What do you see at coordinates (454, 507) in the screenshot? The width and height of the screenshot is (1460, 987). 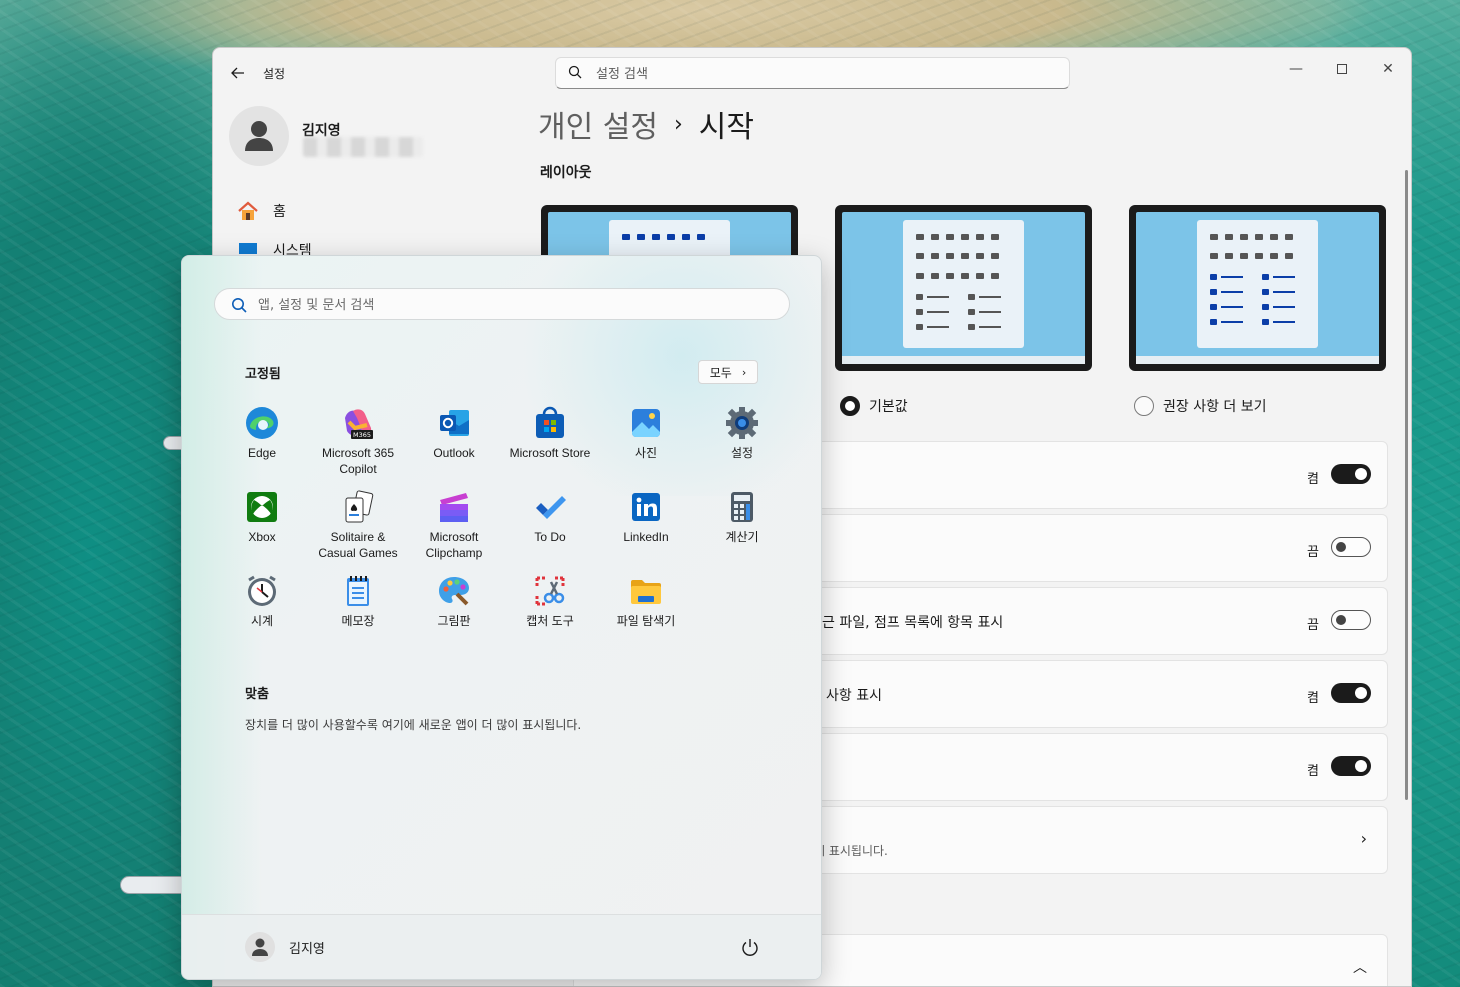 I see `clipchamp-icon` at bounding box center [454, 507].